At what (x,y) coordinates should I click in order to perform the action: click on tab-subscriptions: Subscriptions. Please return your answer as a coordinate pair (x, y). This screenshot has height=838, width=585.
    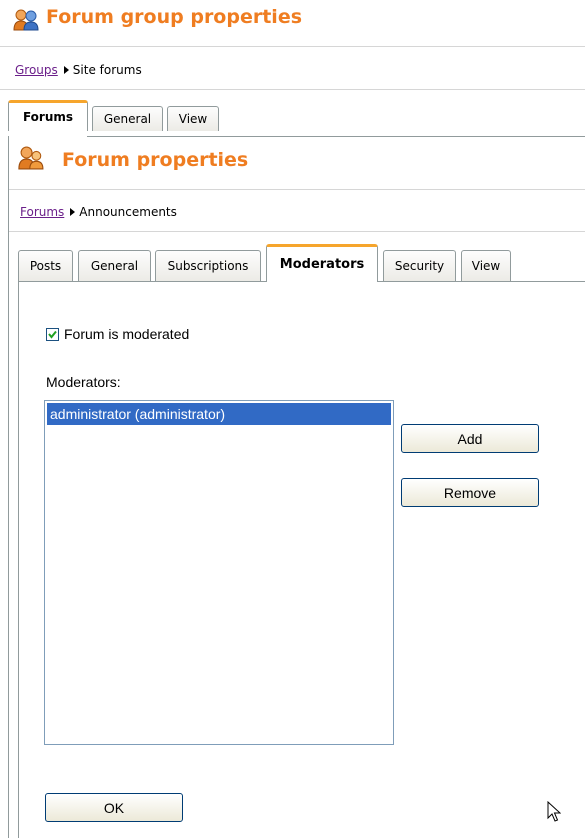
    Looking at the image, I should click on (208, 265).